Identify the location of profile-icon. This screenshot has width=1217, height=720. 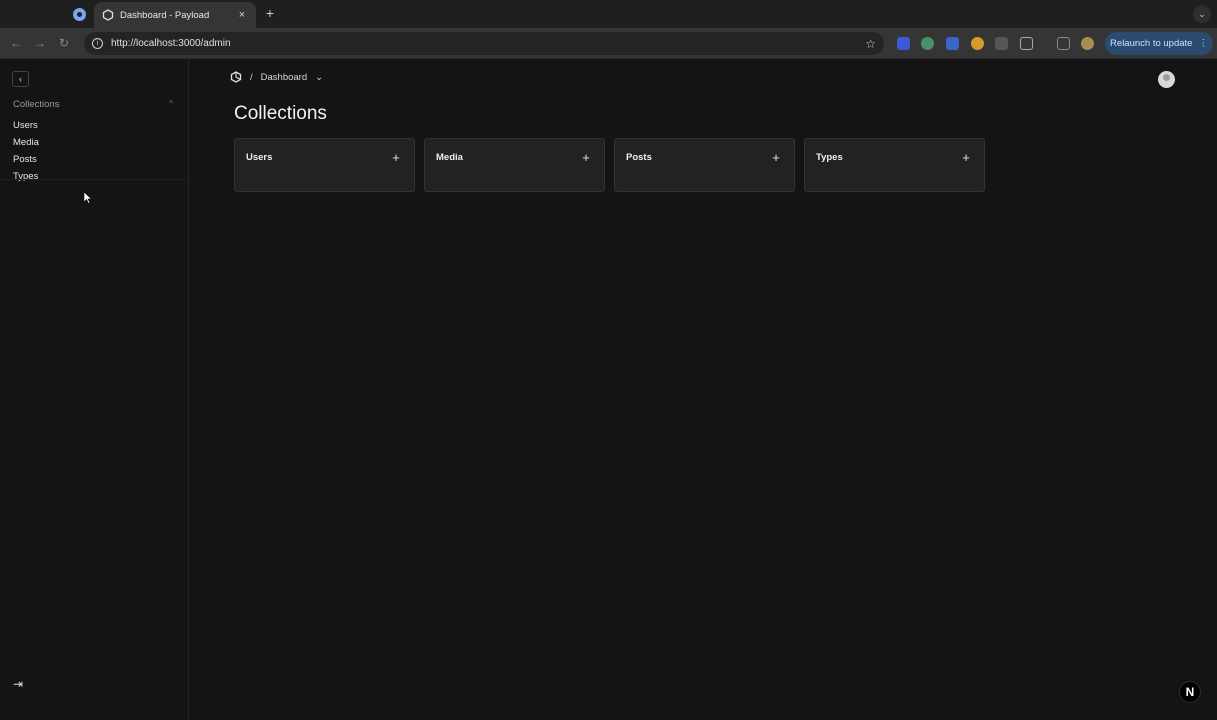
(1087, 43).